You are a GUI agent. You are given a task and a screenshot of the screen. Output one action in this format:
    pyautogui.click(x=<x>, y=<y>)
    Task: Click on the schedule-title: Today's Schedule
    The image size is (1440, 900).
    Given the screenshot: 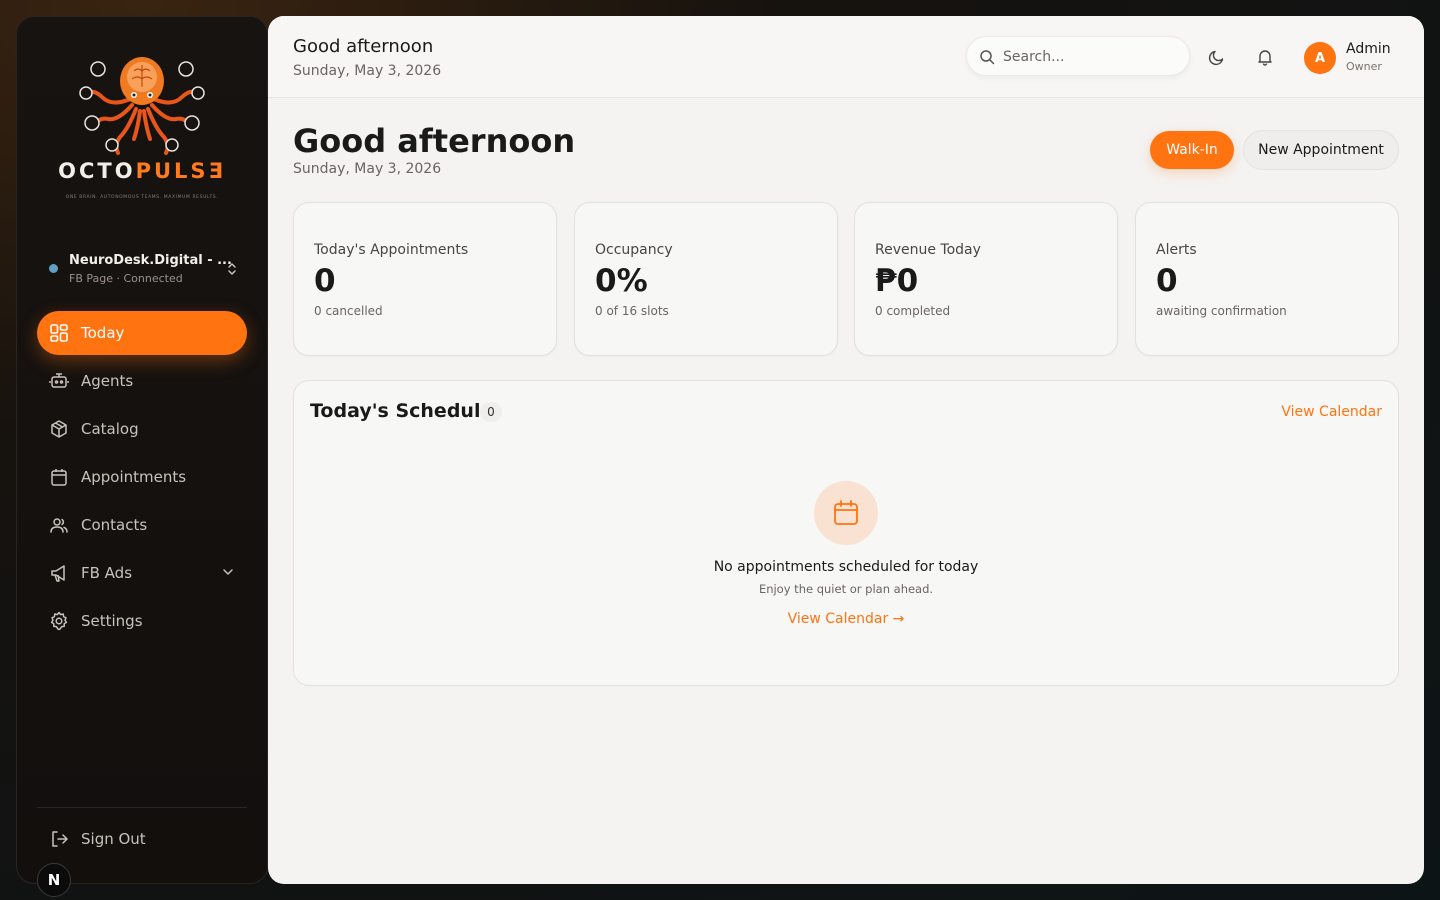 What is the action you would take?
    pyautogui.click(x=402, y=411)
    